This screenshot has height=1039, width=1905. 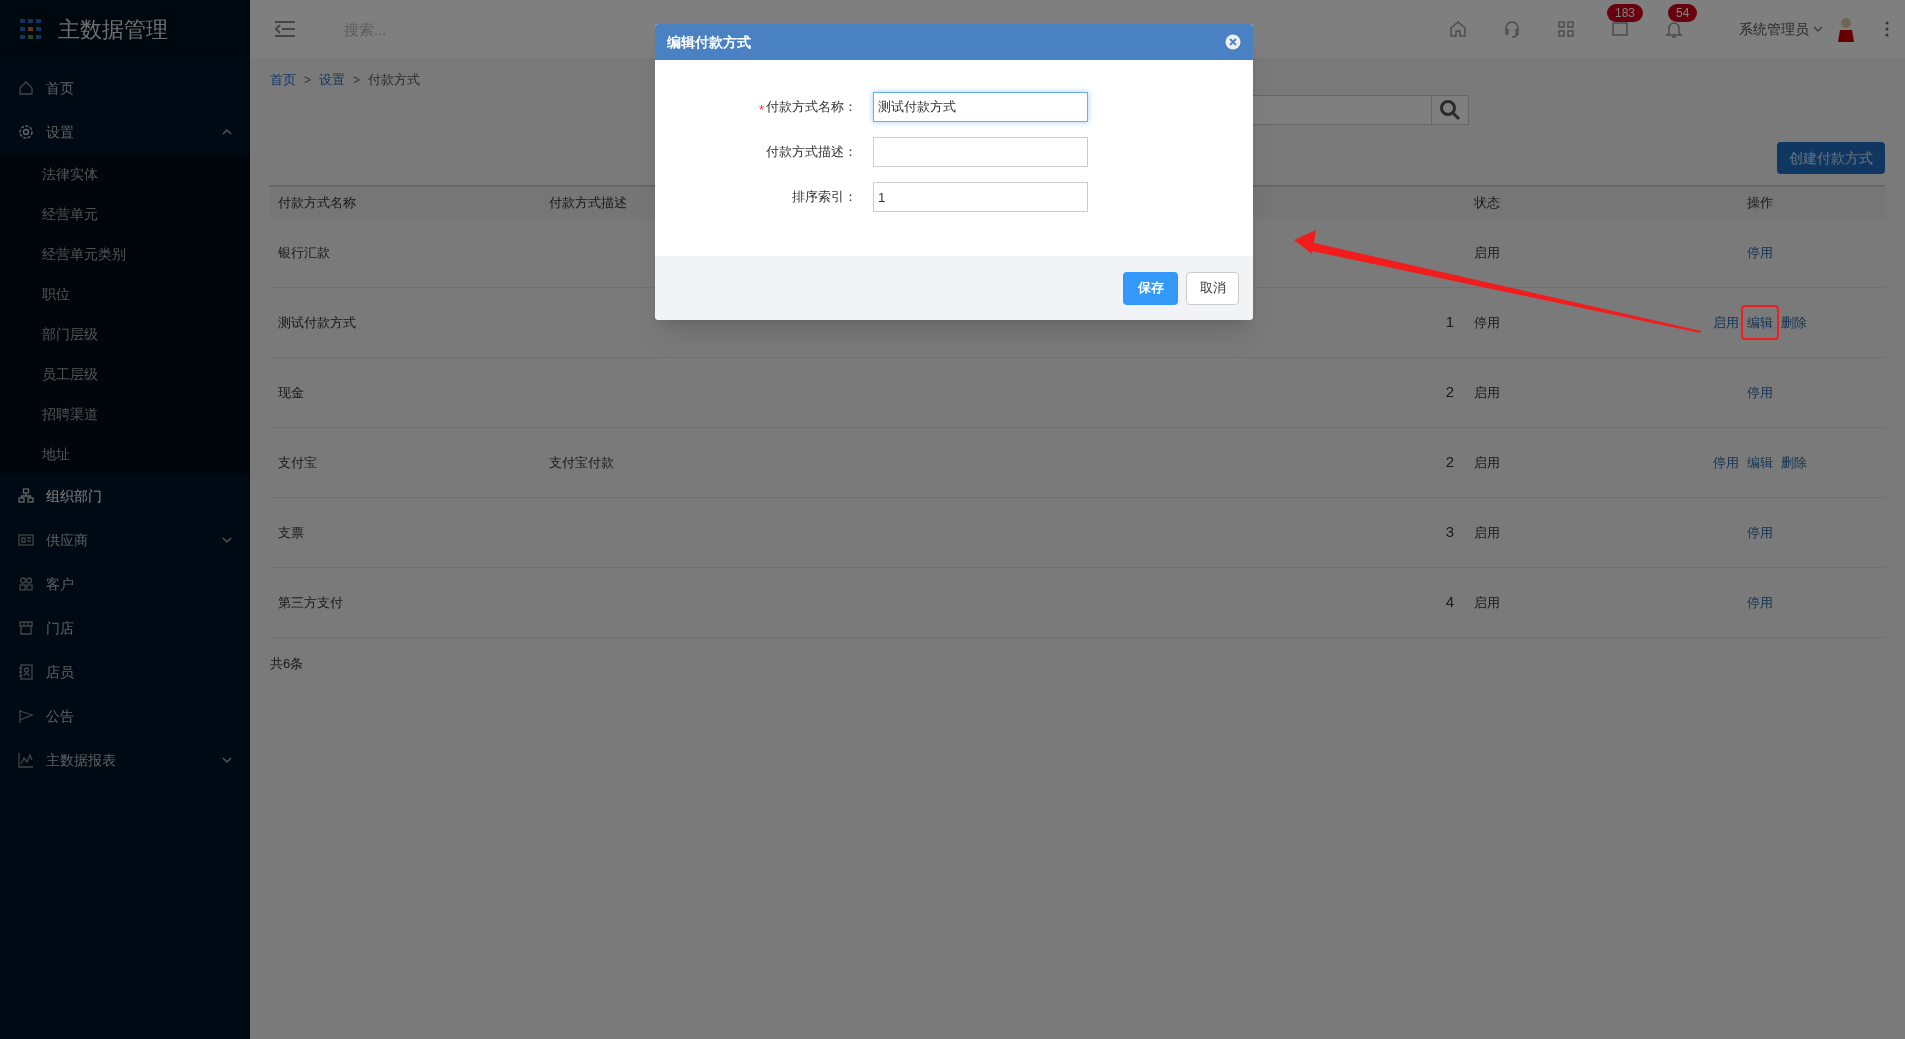 I want to click on create-button: 创建付款方式, so click(x=1831, y=158).